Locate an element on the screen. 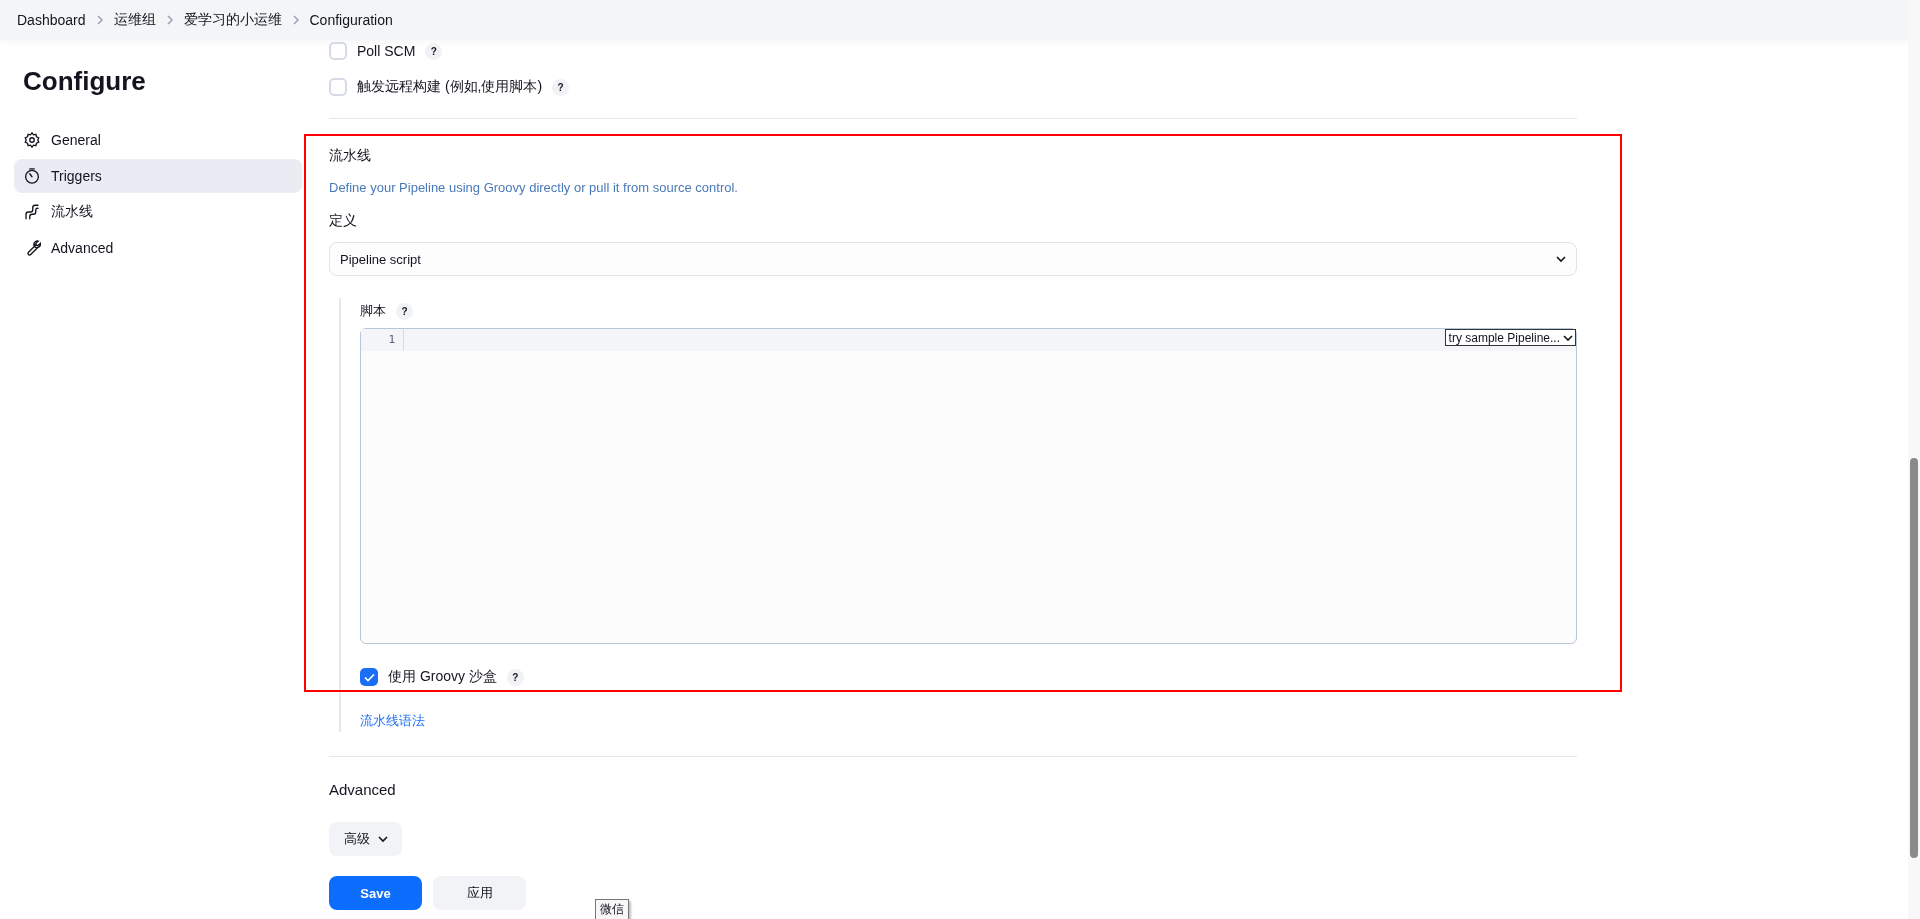  settings-icon is located at coordinates (32, 140).